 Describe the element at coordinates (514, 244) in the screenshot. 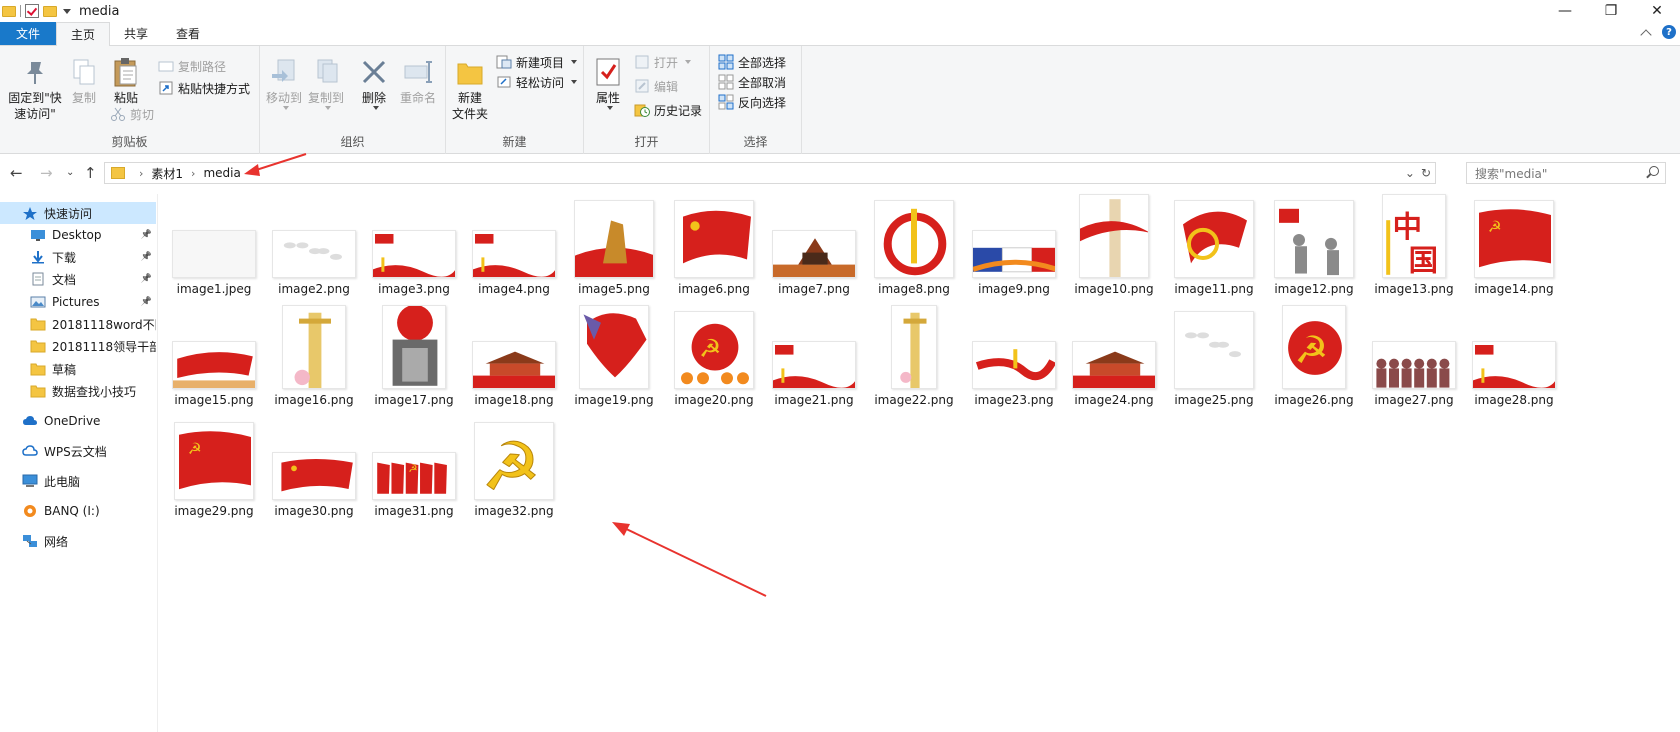

I see `file-item: image4.png` at that location.